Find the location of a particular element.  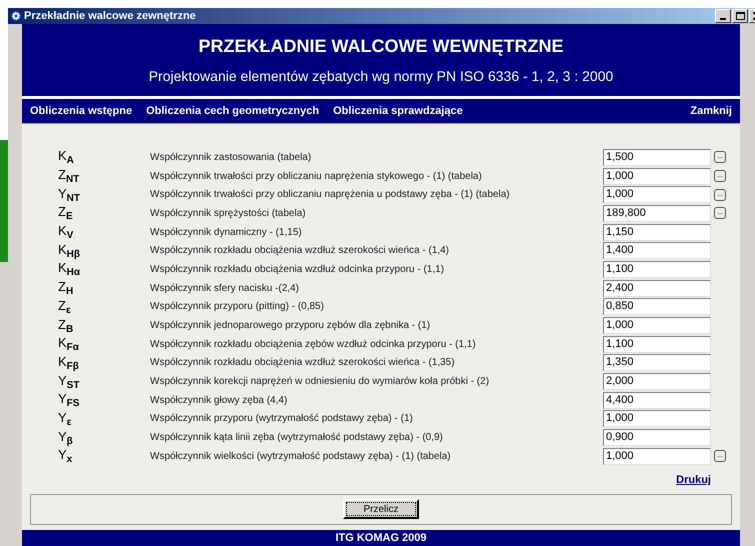

description-label: Współczynnik trwałości przy obliczaniu naprężenia u podstawy zęba - (1) (tabela) is located at coordinates (330, 194).